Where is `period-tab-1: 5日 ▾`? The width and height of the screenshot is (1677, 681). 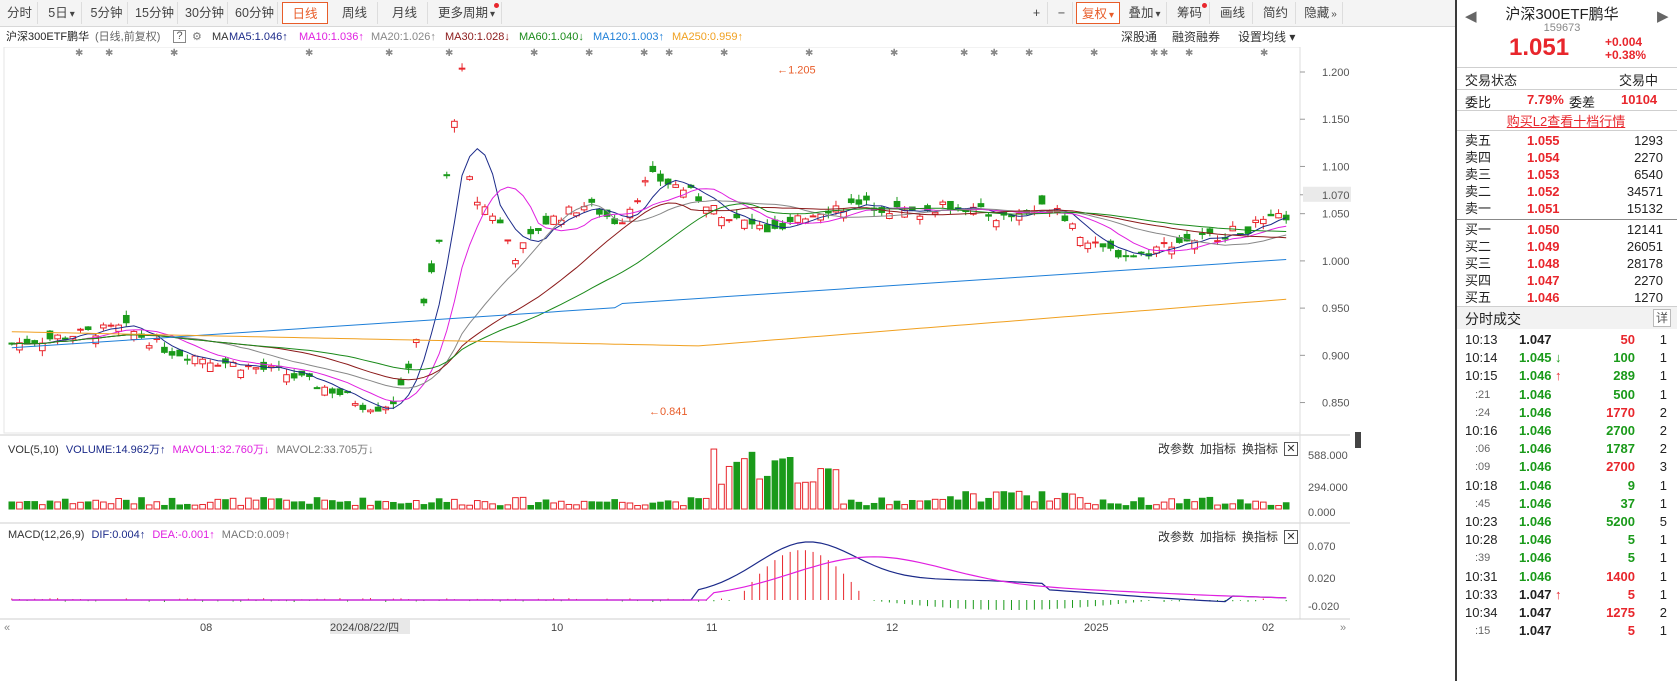 period-tab-1: 5日 ▾ is located at coordinates (62, 13).